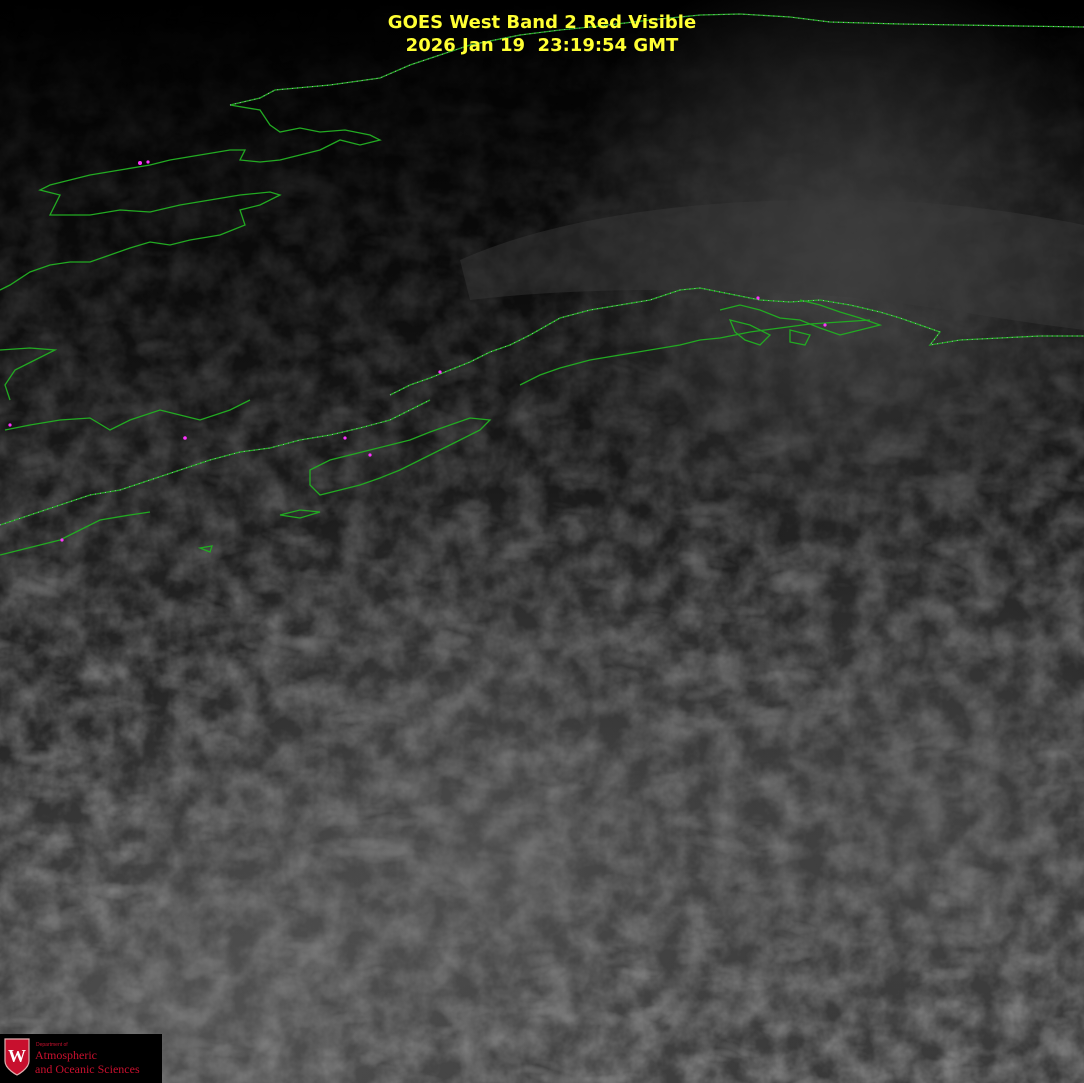 This screenshot has height=1083, width=1084. Describe the element at coordinates (542, 45) in the screenshot. I see `image-timestamp: 2026 Jan 19 23:19:54 GMT` at that location.